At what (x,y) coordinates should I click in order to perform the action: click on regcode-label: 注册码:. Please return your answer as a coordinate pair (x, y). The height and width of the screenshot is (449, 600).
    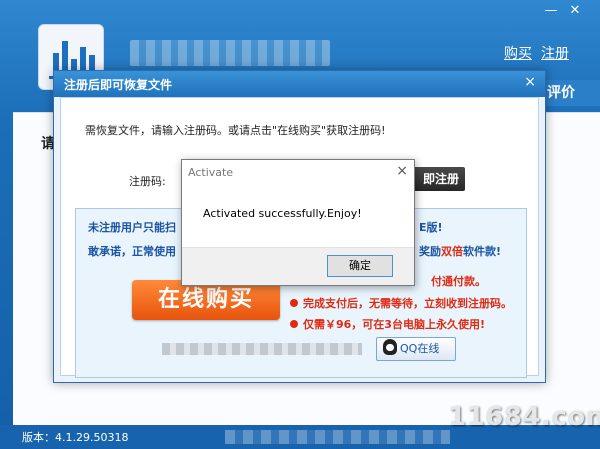
    Looking at the image, I should click on (147, 181).